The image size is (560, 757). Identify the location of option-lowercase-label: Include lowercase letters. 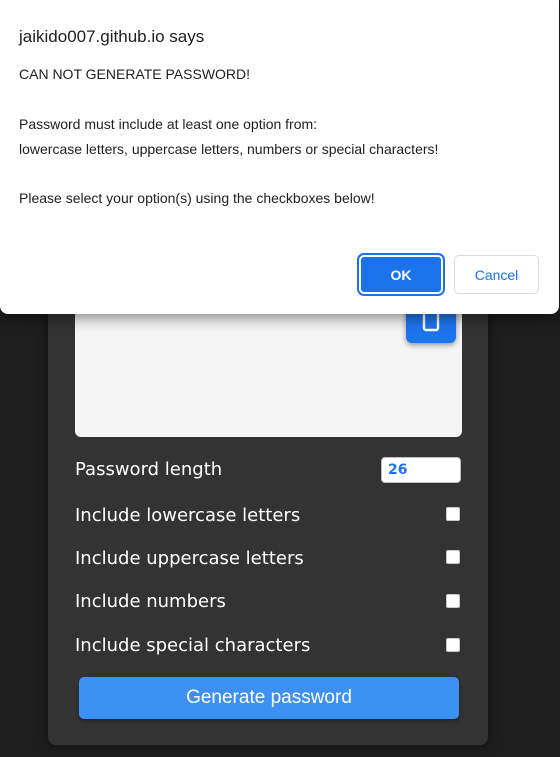
(188, 515).